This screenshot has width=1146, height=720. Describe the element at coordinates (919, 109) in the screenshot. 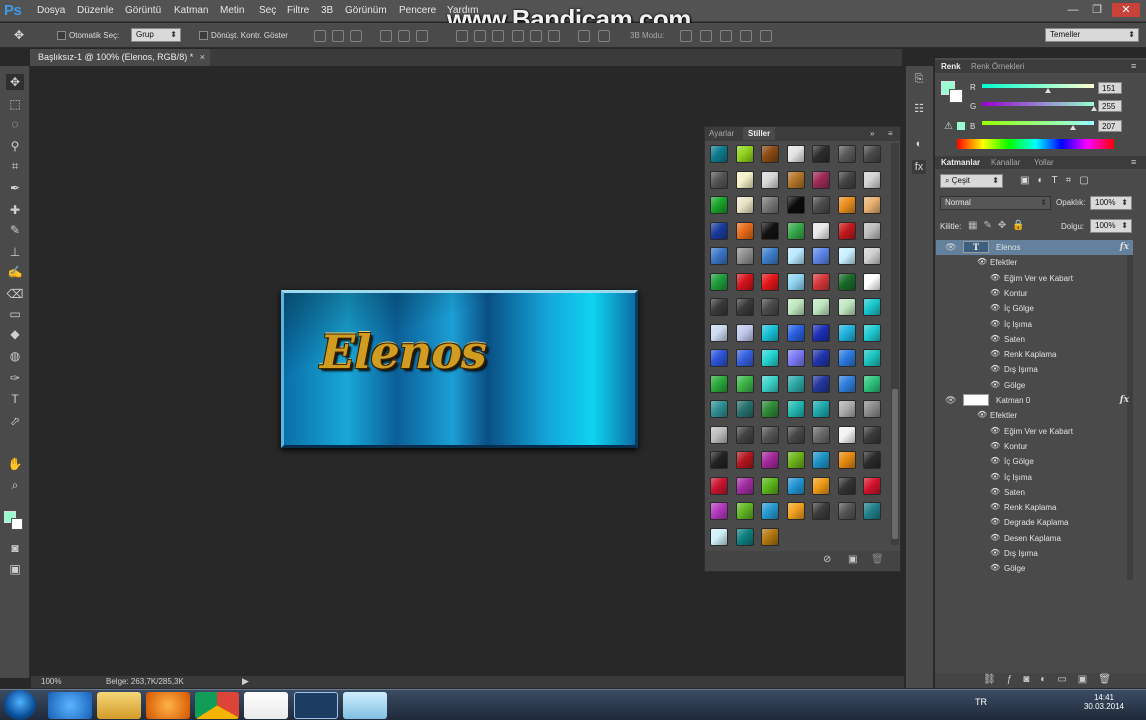

I see `properties-icon: ☷` at that location.